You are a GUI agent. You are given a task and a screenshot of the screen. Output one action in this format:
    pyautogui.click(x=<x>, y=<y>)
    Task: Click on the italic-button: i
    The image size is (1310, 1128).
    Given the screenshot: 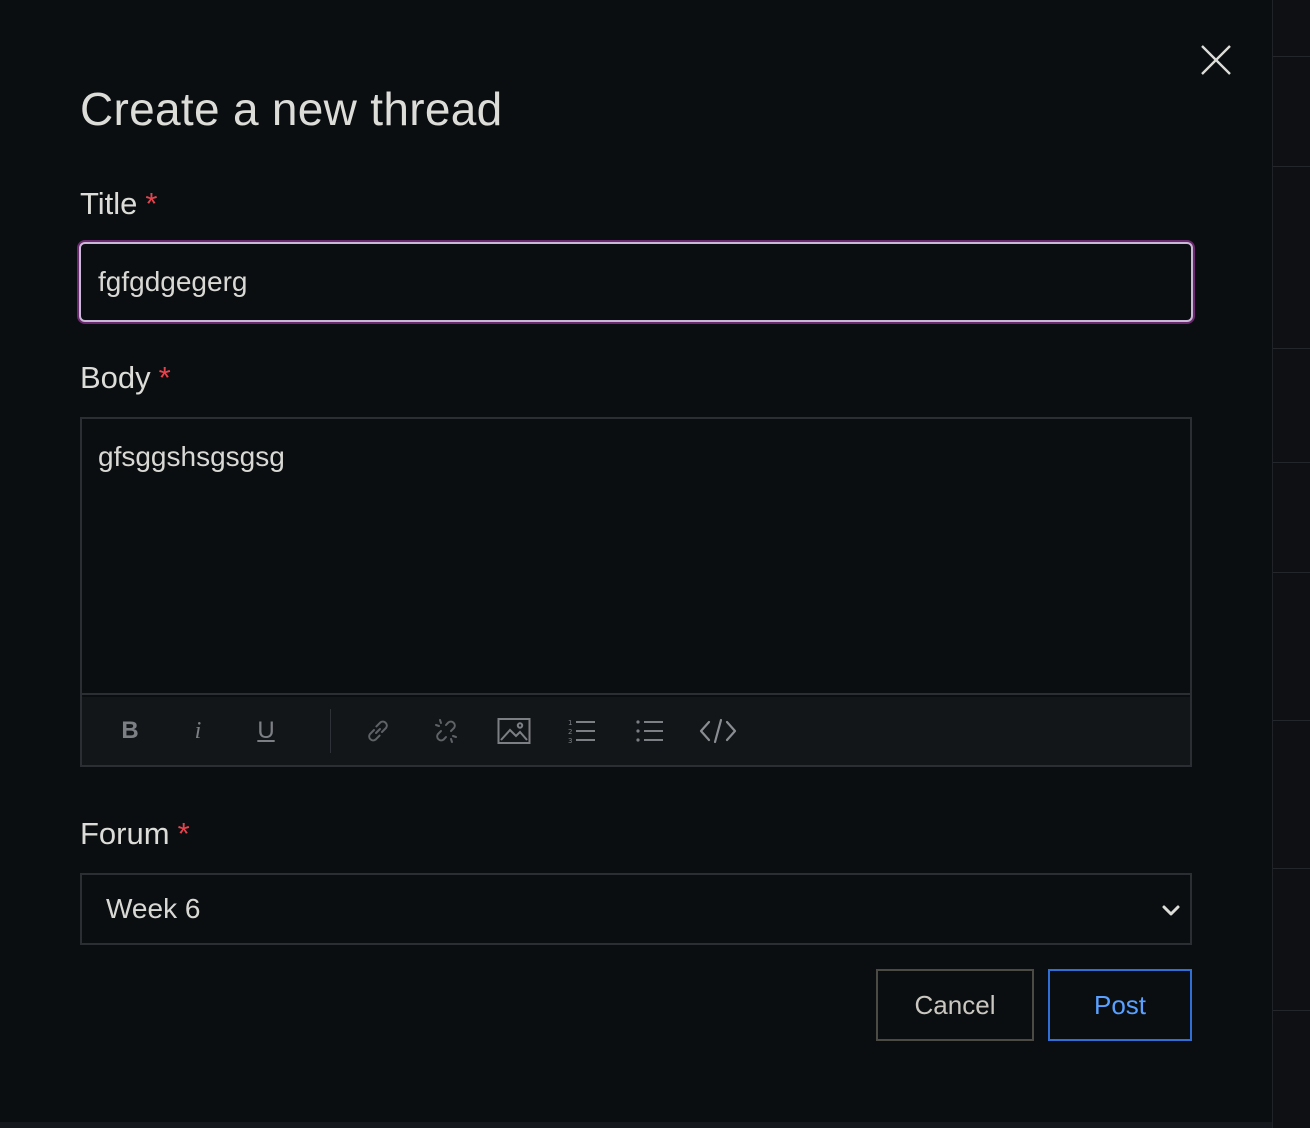 What is the action you would take?
    pyautogui.click(x=198, y=731)
    